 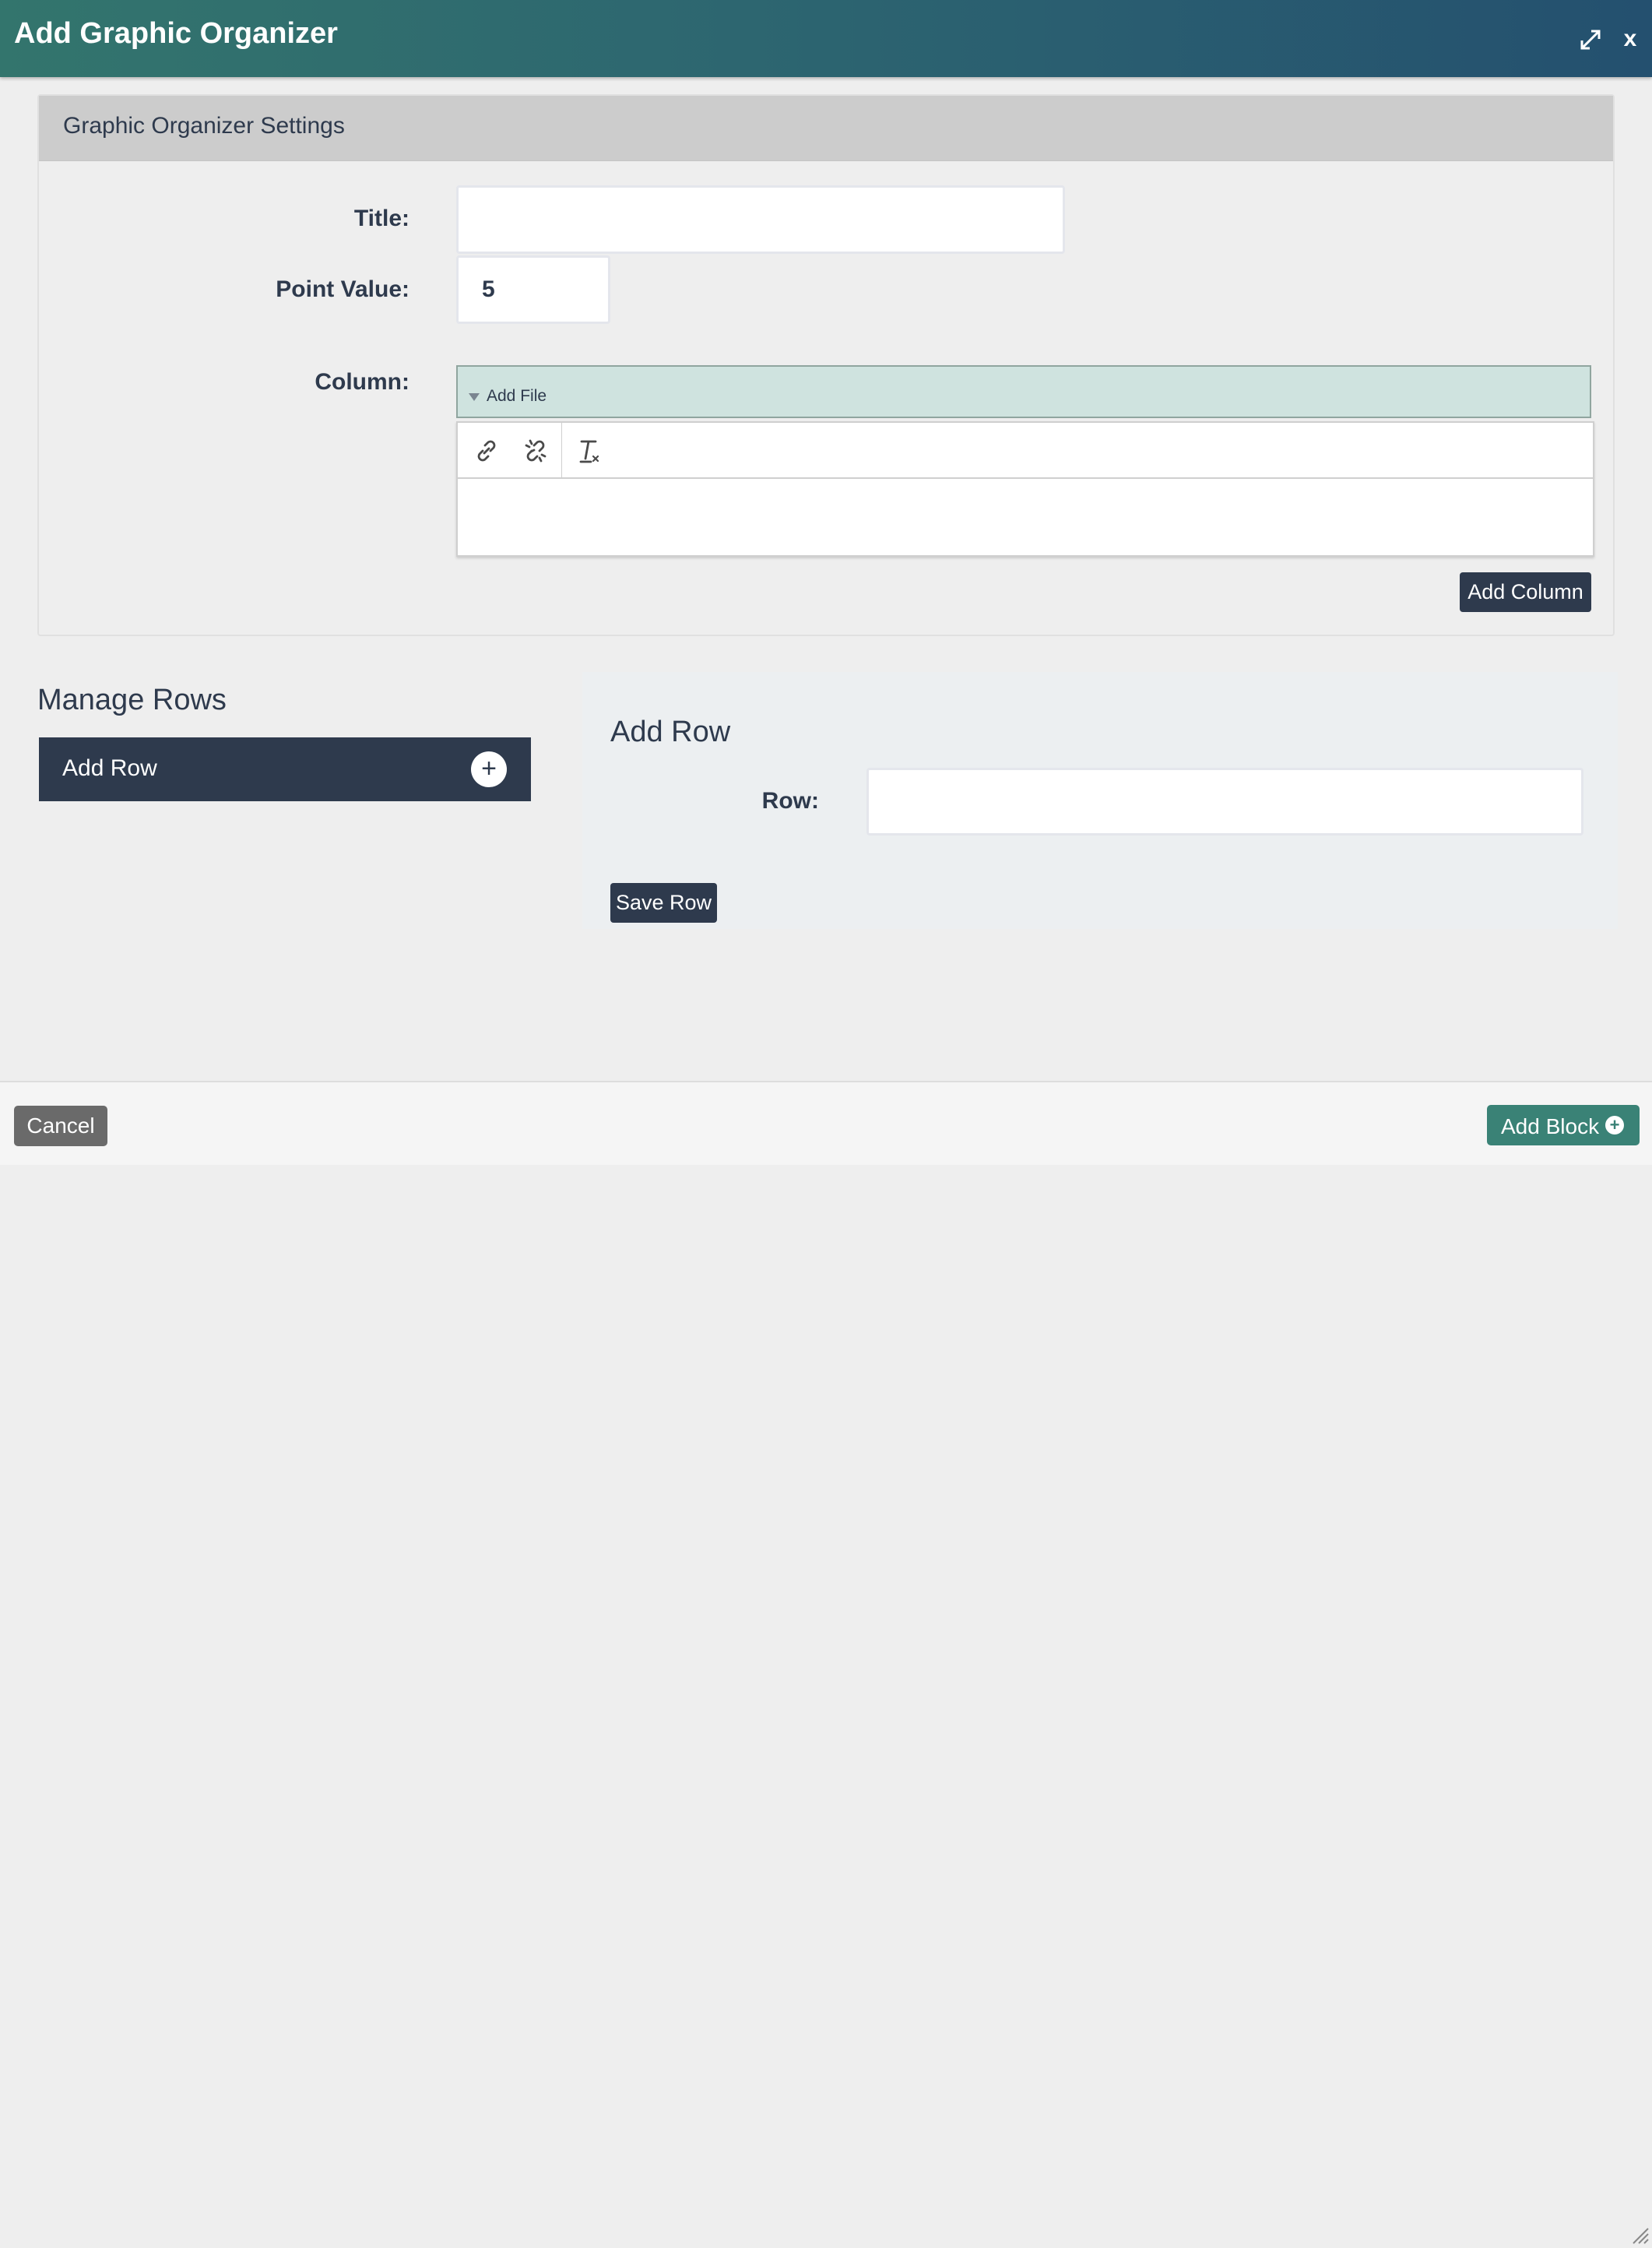 What do you see at coordinates (1640, 2235) in the screenshot?
I see `resize-grip-icon` at bounding box center [1640, 2235].